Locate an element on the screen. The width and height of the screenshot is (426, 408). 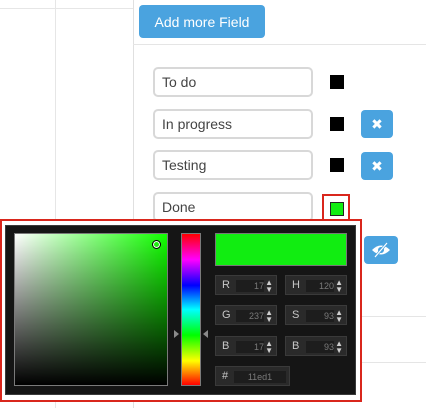
selected-color is located at coordinates (337, 209).